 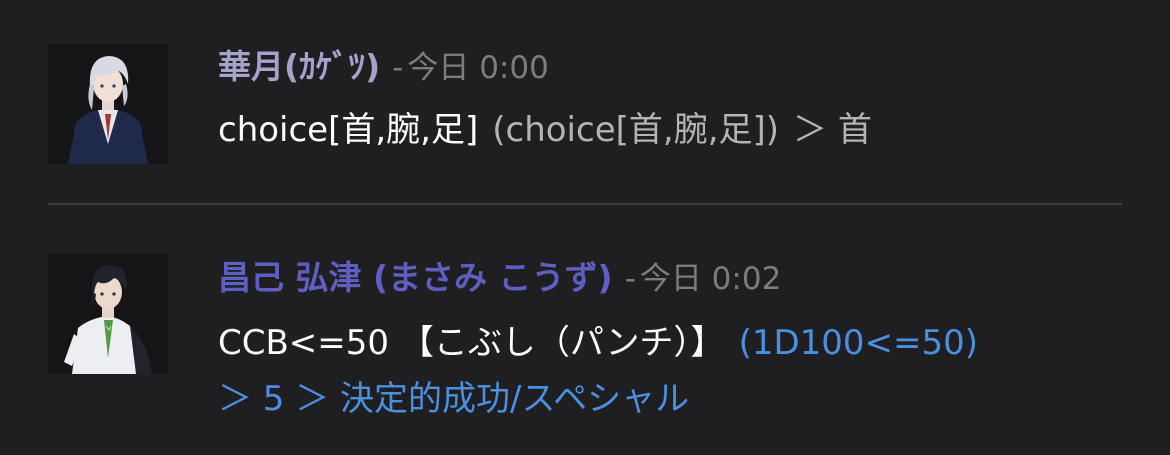 I want to click on dice-command: choice[首,腕,足], so click(x=348, y=130).